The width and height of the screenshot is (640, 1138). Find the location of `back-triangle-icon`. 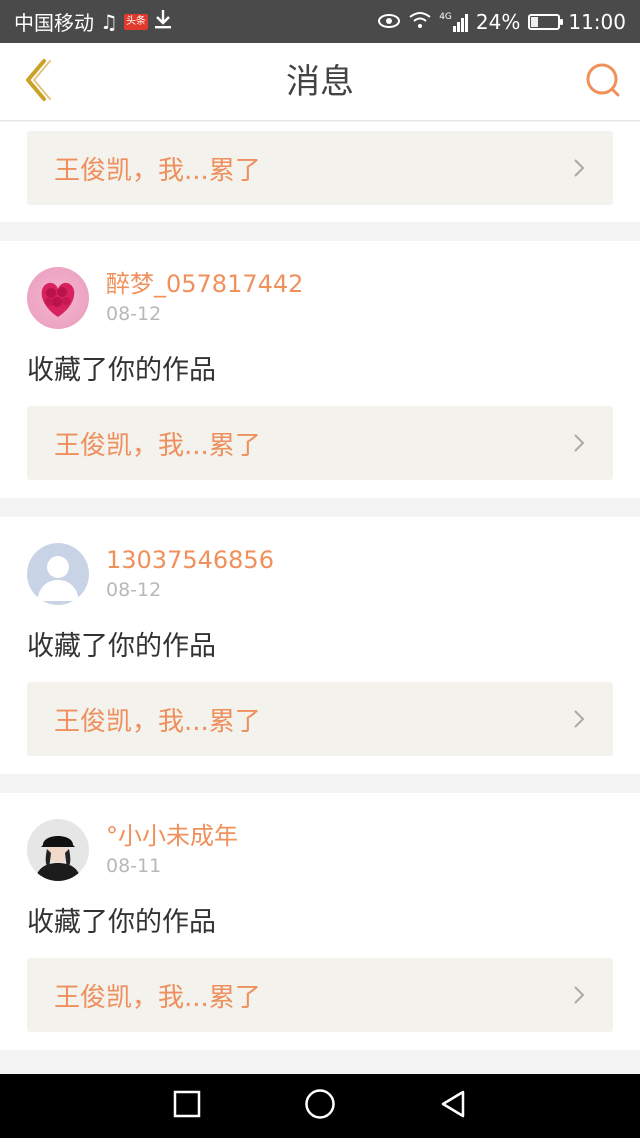

back-triangle-icon is located at coordinates (453, 1106).